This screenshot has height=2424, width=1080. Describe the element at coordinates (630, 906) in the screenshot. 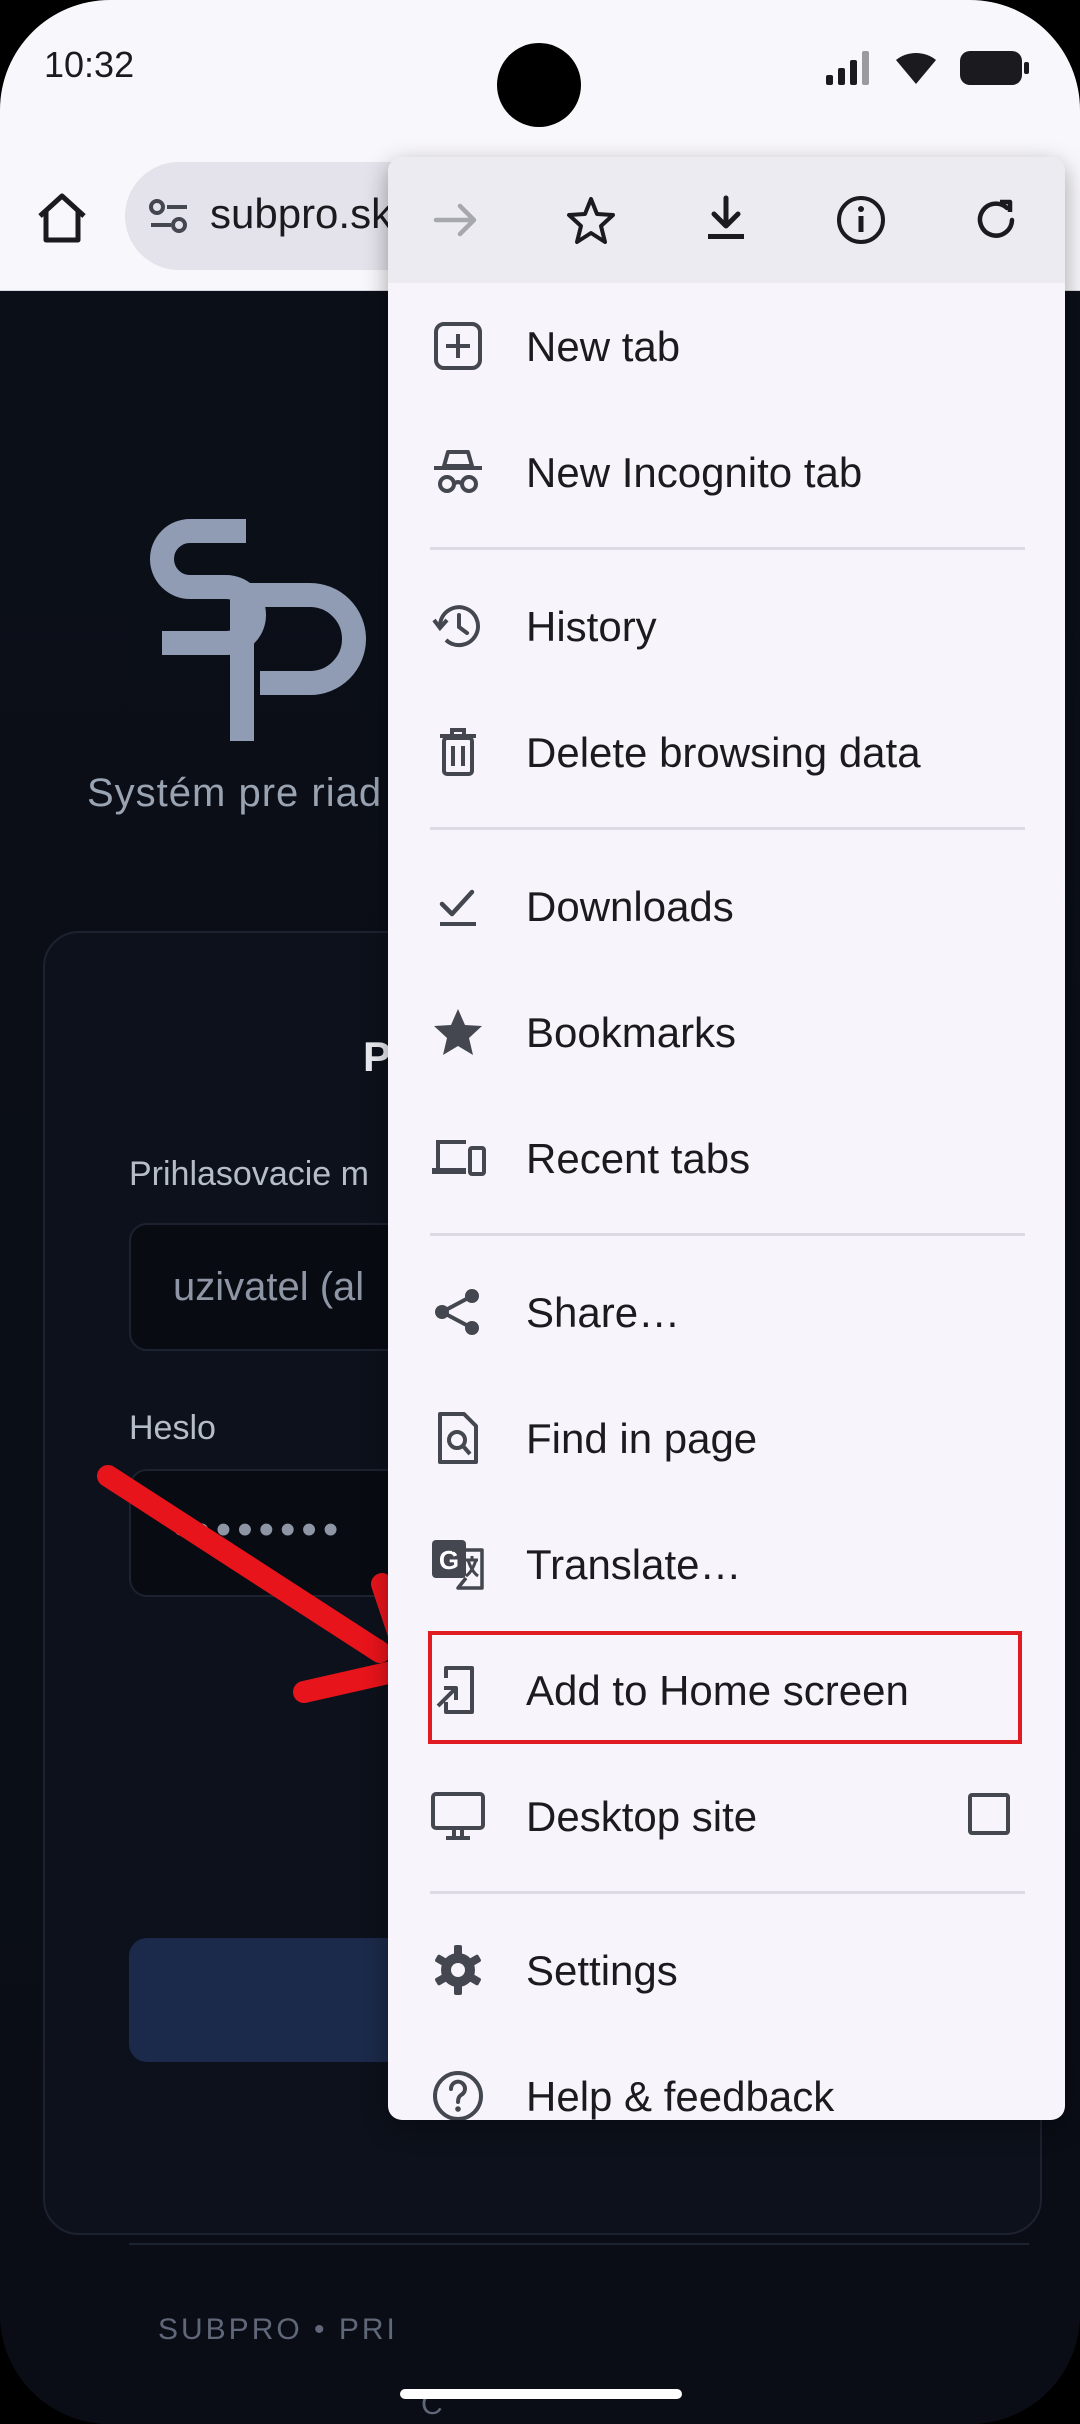

I see `menu-label-downloads: Downloads` at that location.